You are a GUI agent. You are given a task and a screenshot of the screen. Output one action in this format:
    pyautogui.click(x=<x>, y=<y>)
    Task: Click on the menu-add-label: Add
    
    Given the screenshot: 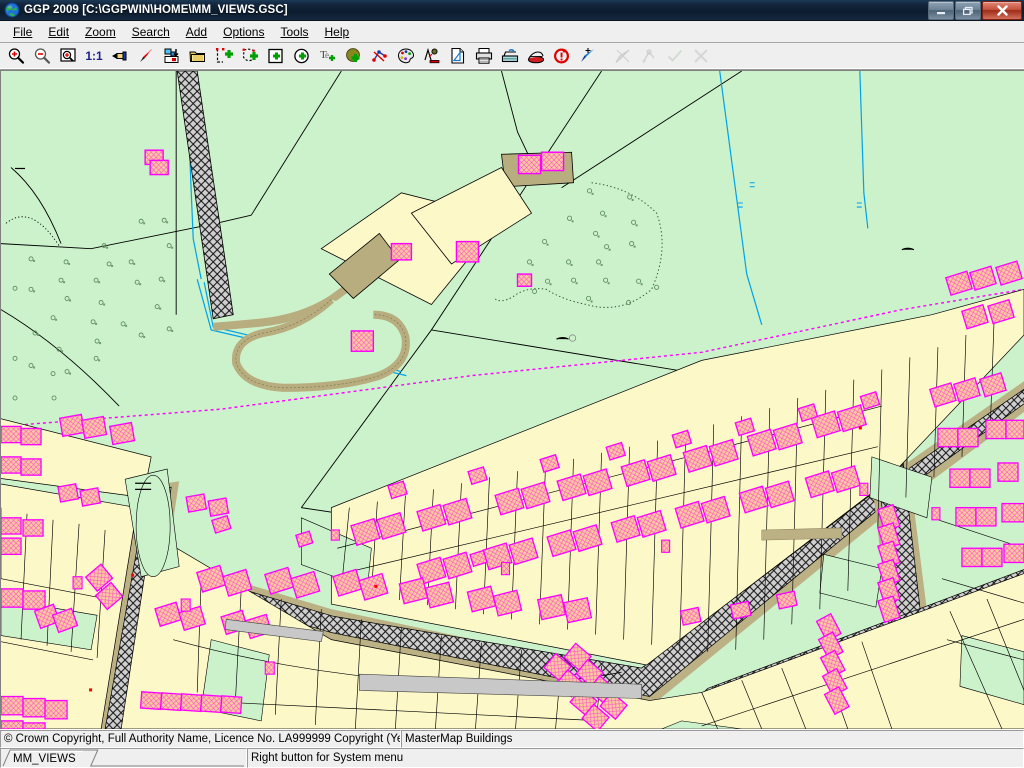 What is the action you would take?
    pyautogui.click(x=196, y=31)
    